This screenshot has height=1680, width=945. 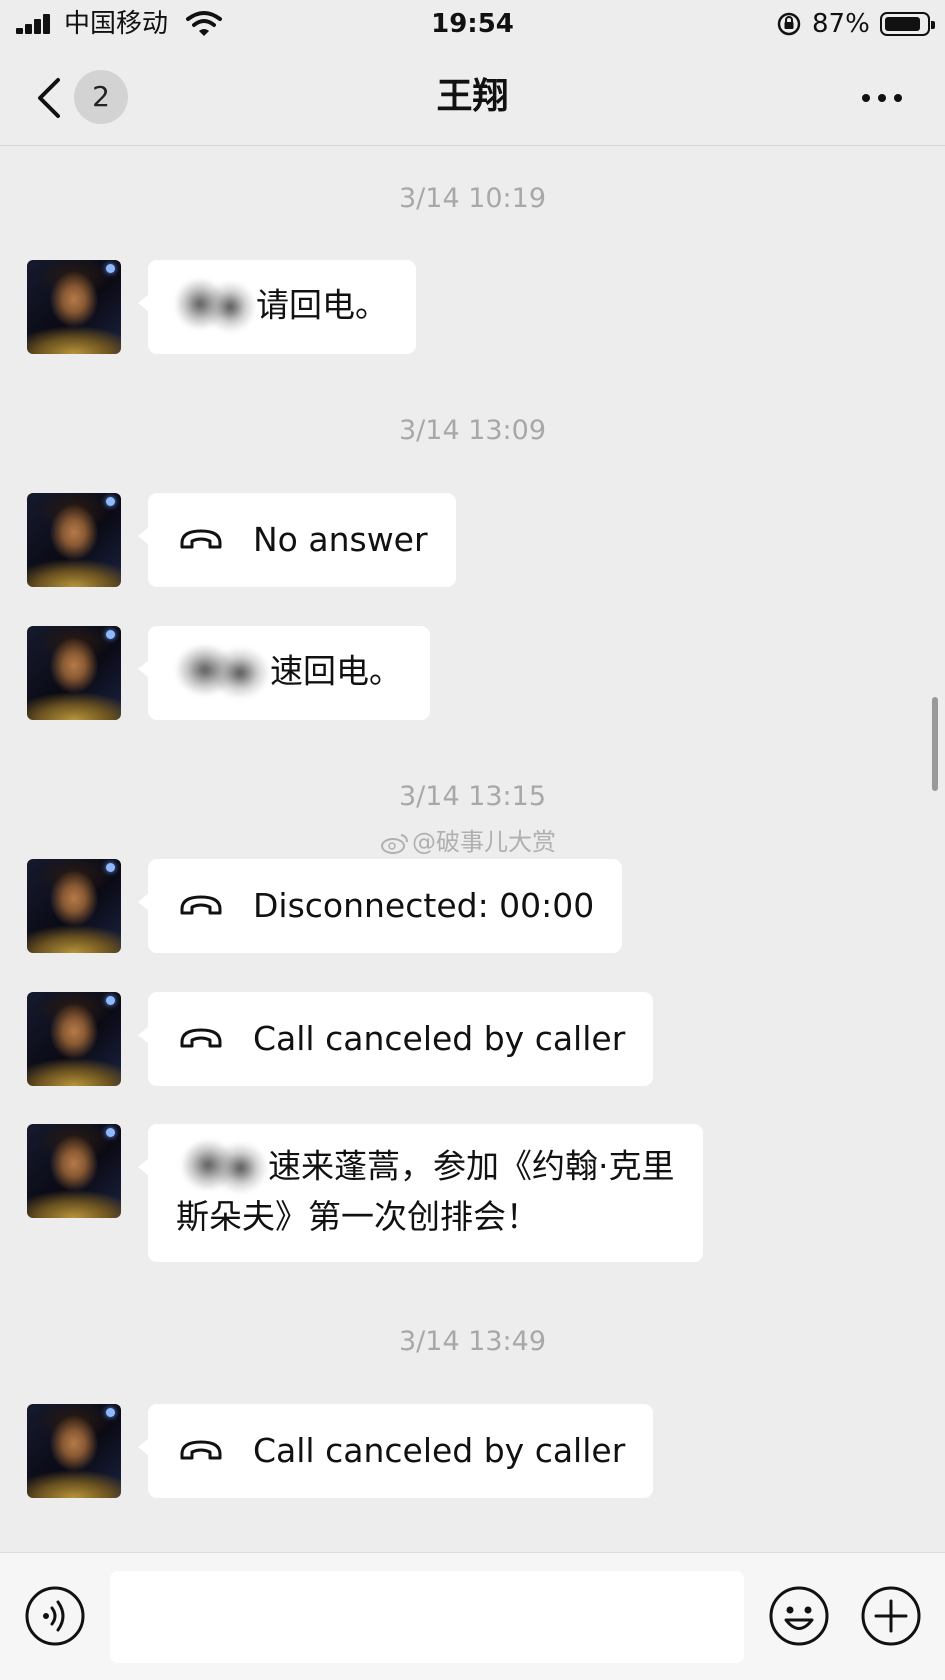 I want to click on status-bar: 中国移动 19:54 87%, so click(x=472, y=25).